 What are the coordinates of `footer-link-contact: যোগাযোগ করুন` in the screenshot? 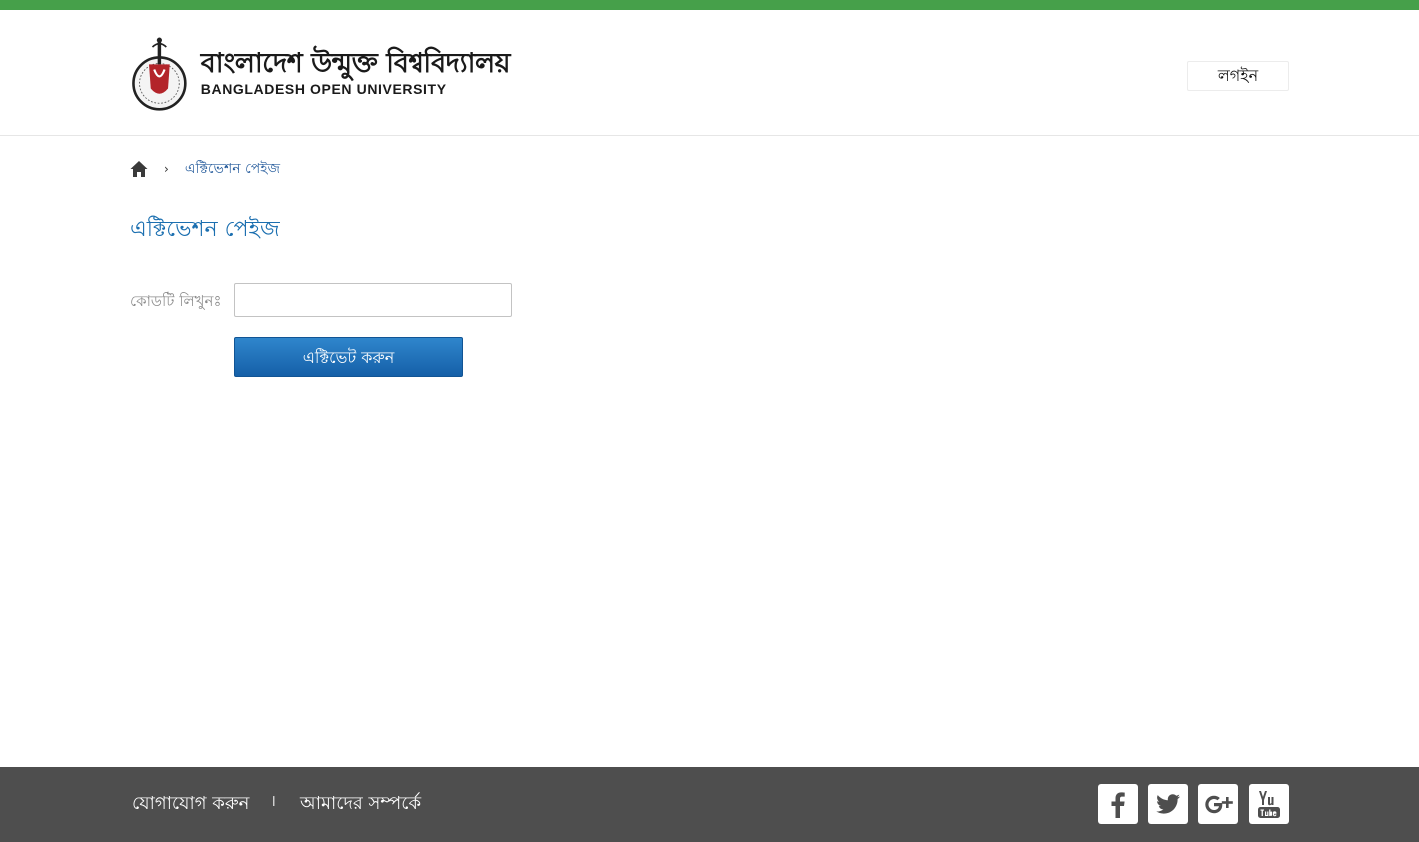 It's located at (190, 804).